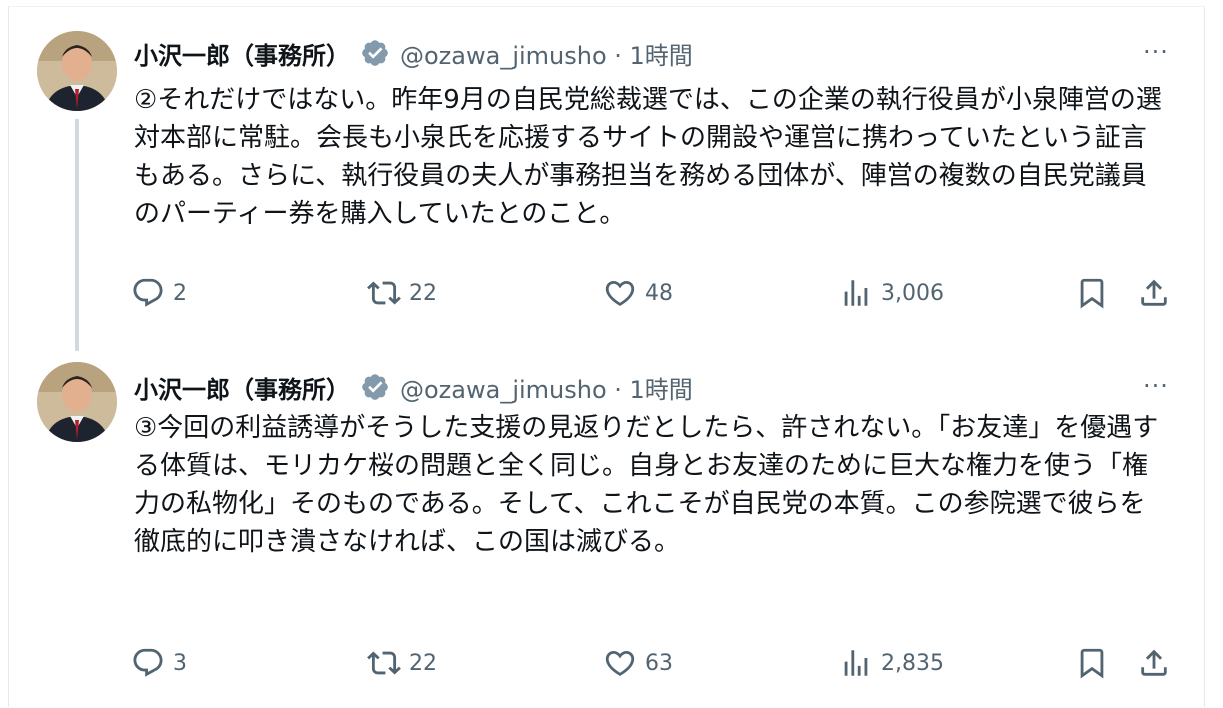 Image resolution: width=1223 pixels, height=708 pixels. Describe the element at coordinates (659, 663) in the screenshot. I see `like-count: 63` at that location.